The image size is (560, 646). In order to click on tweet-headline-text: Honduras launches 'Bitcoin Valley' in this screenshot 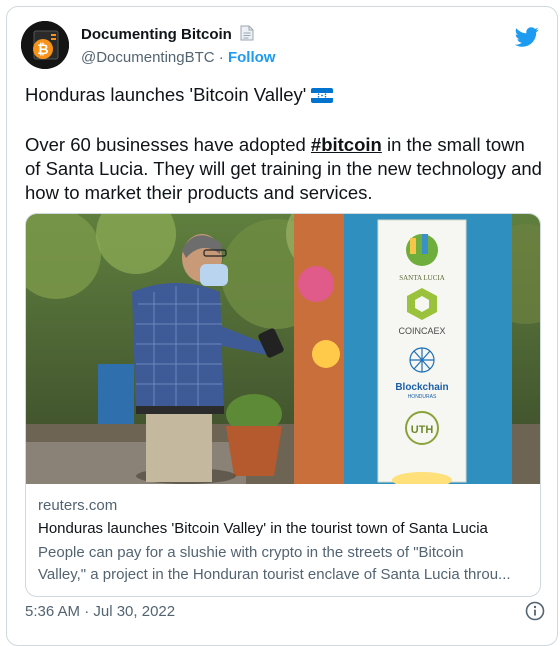, I will do `click(166, 94)`.